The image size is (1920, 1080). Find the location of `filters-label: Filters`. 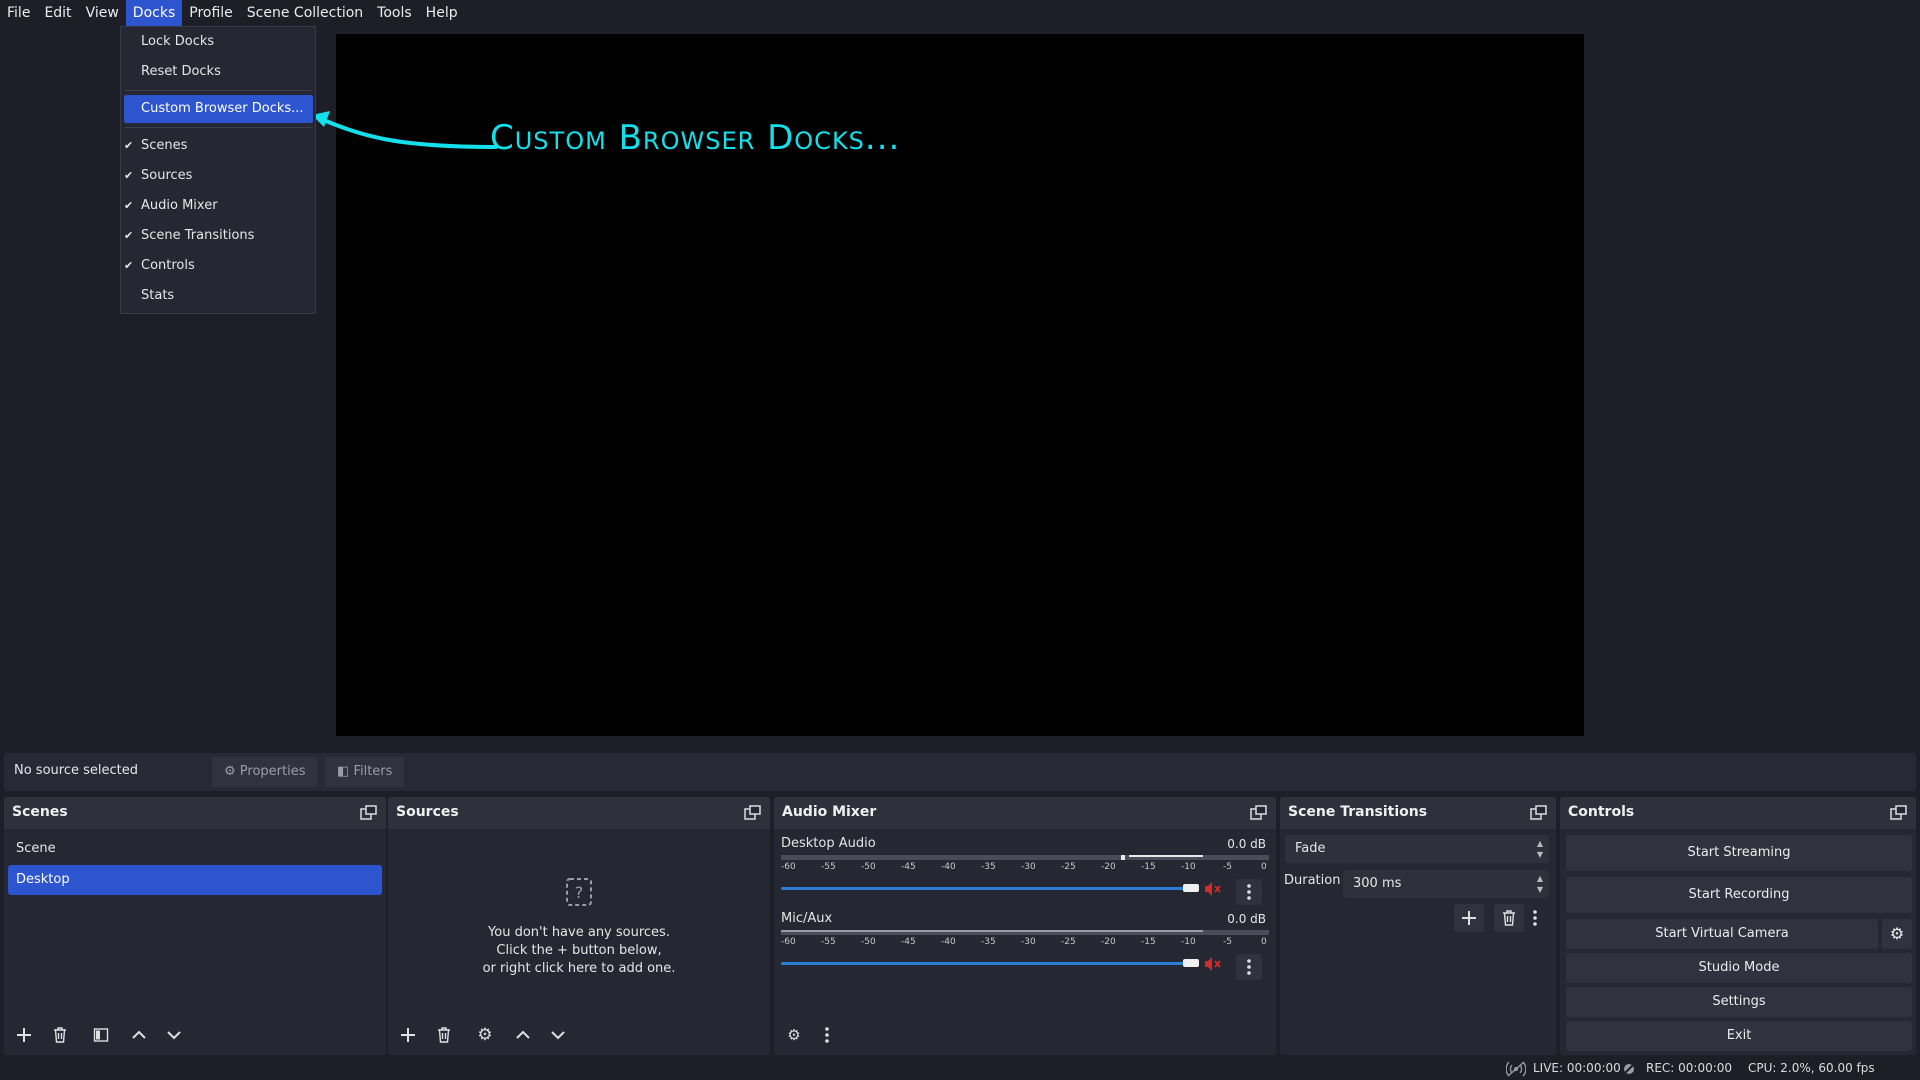

filters-label: Filters is located at coordinates (373, 771).